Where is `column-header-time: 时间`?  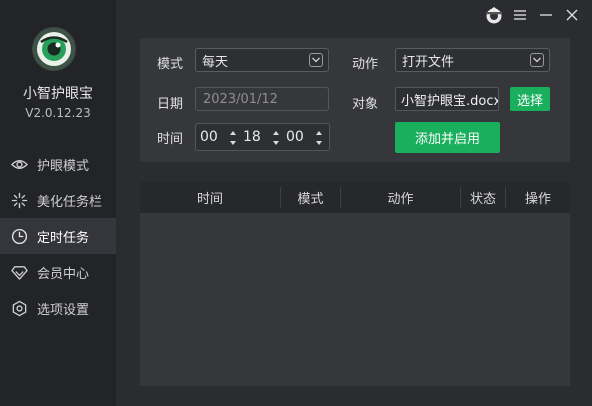
column-header-time: 时间 is located at coordinates (209, 199).